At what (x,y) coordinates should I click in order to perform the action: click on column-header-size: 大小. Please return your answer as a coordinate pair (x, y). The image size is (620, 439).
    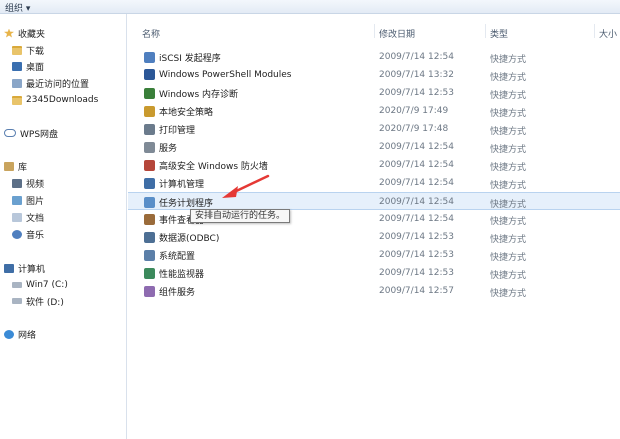
    Looking at the image, I should click on (608, 33).